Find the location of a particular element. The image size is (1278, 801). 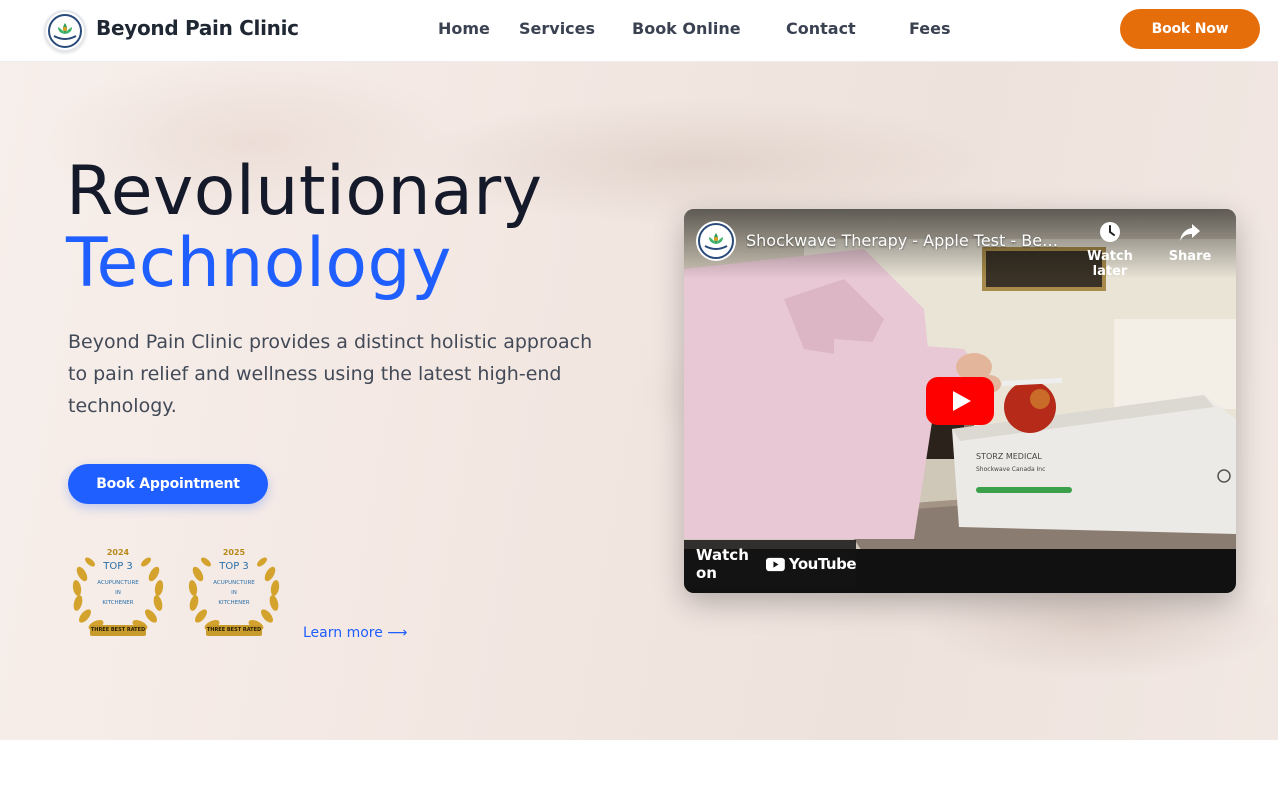

nav-services: Services is located at coordinates (557, 28).